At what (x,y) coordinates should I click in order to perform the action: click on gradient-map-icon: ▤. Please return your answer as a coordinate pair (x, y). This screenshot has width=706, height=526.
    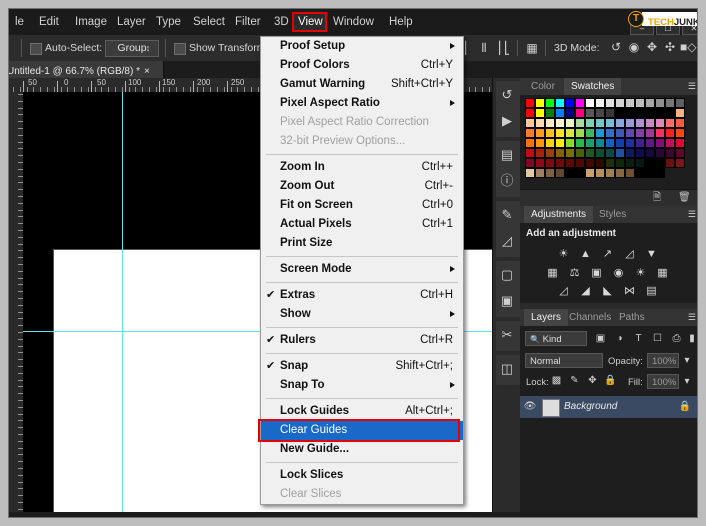
    Looking at the image, I should click on (651, 291).